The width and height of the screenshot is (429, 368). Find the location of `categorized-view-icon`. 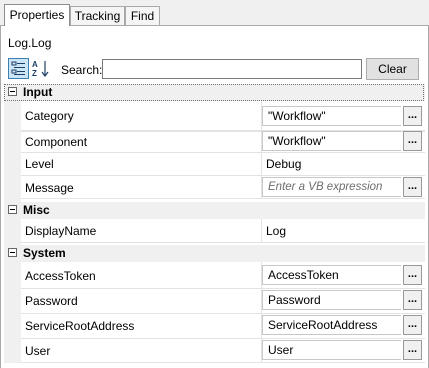

categorized-view-icon is located at coordinates (18, 68).